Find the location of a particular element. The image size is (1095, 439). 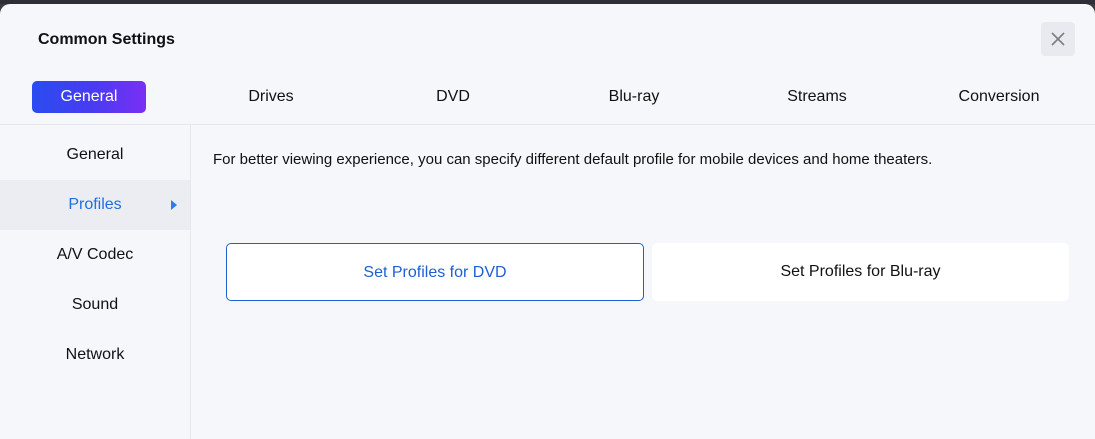

settings-sidebar: General Profiles A/V Codec Sound Network is located at coordinates (95, 282).